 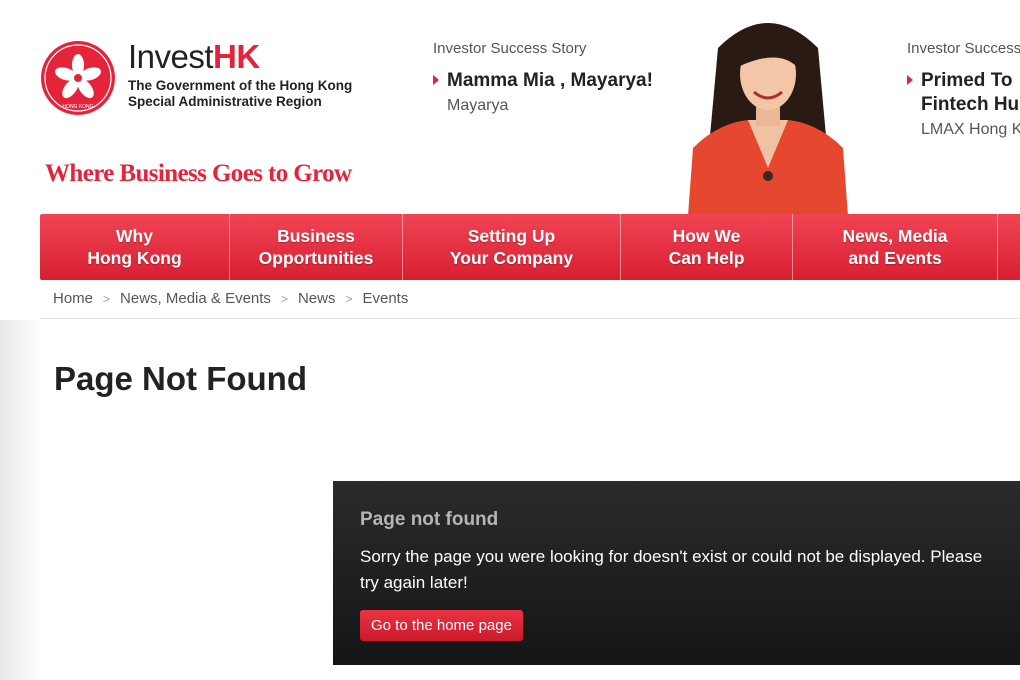 What do you see at coordinates (970, 104) in the screenshot?
I see `story-title-text-line2: Fintech Hu` at bounding box center [970, 104].